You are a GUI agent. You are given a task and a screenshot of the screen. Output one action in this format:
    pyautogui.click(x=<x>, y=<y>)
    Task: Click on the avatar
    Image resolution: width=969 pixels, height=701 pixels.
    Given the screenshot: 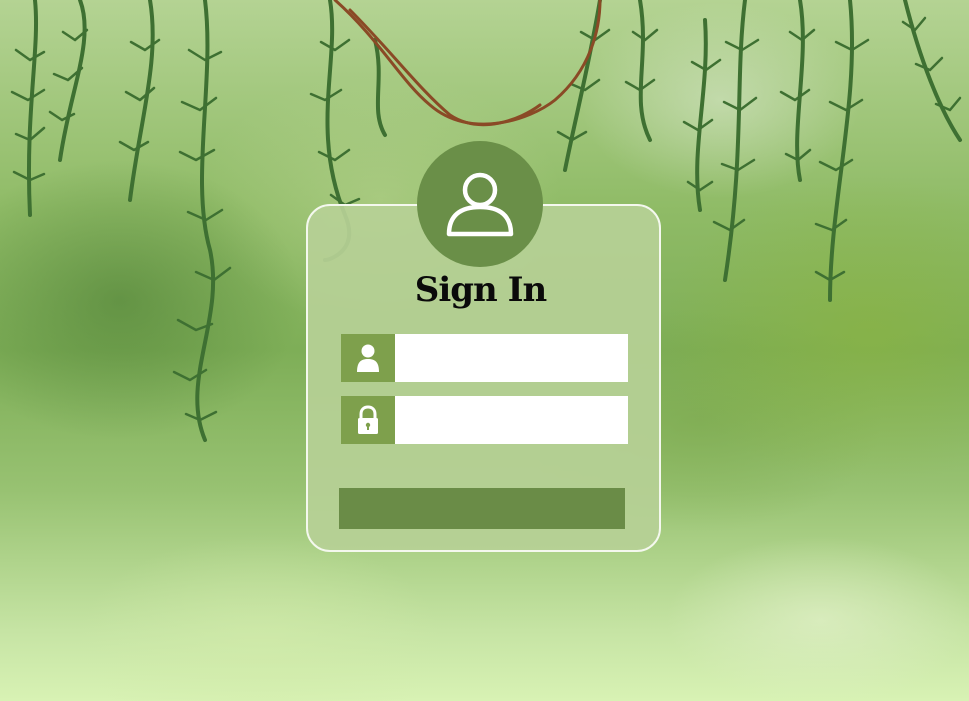 What is the action you would take?
    pyautogui.click(x=480, y=204)
    